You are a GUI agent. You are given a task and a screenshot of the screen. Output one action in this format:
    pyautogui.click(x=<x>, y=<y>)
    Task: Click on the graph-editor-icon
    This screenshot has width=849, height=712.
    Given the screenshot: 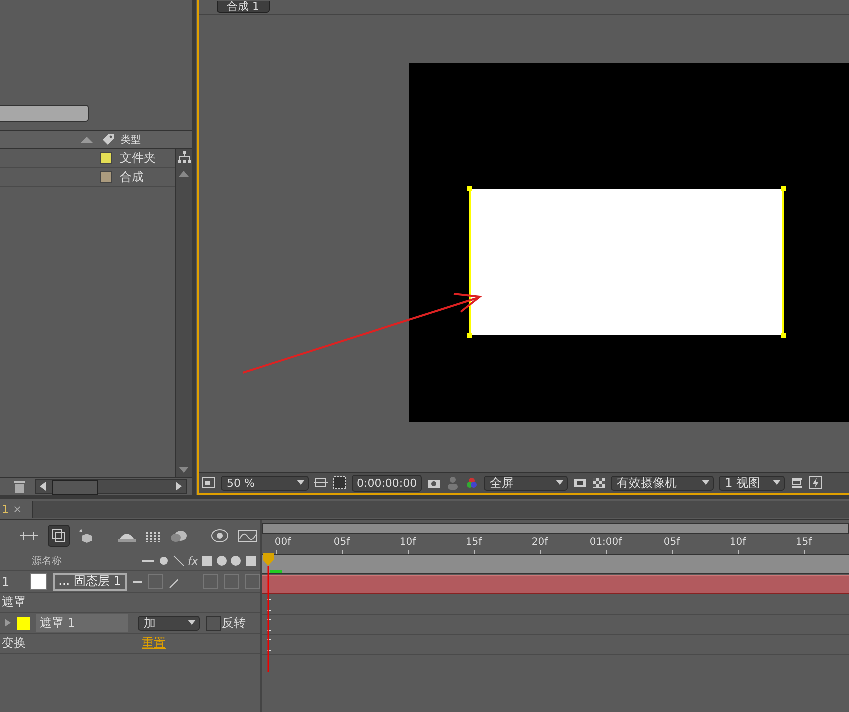 What is the action you would take?
    pyautogui.click(x=248, y=536)
    